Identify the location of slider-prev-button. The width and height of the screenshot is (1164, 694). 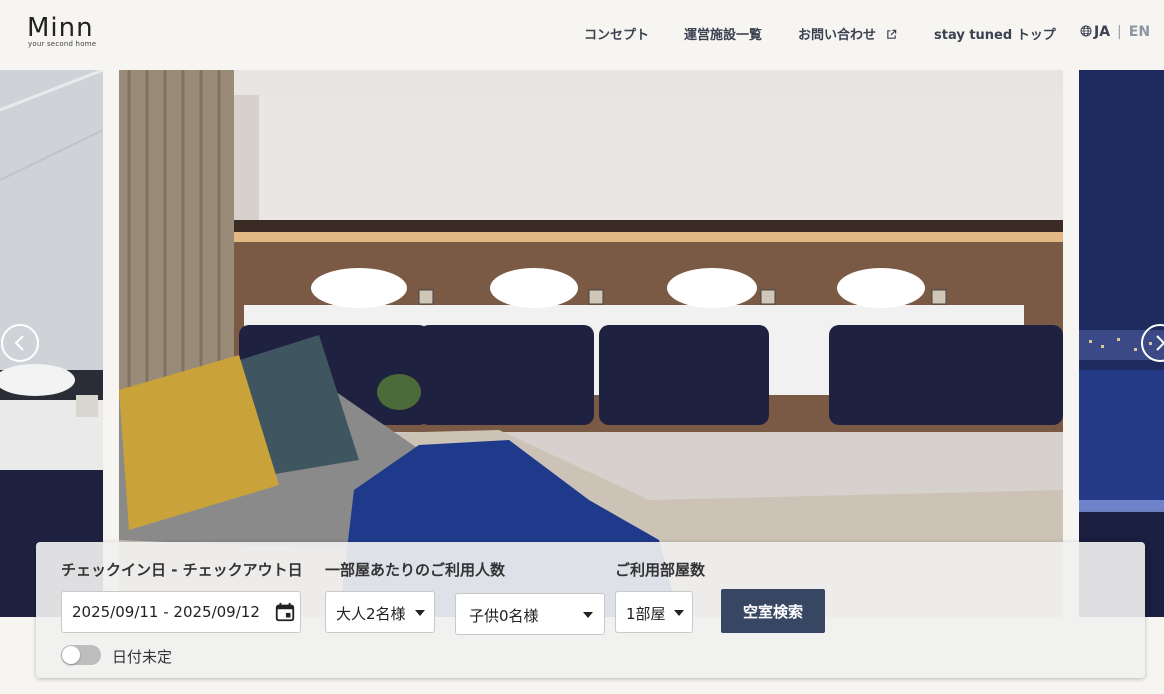
(20, 343).